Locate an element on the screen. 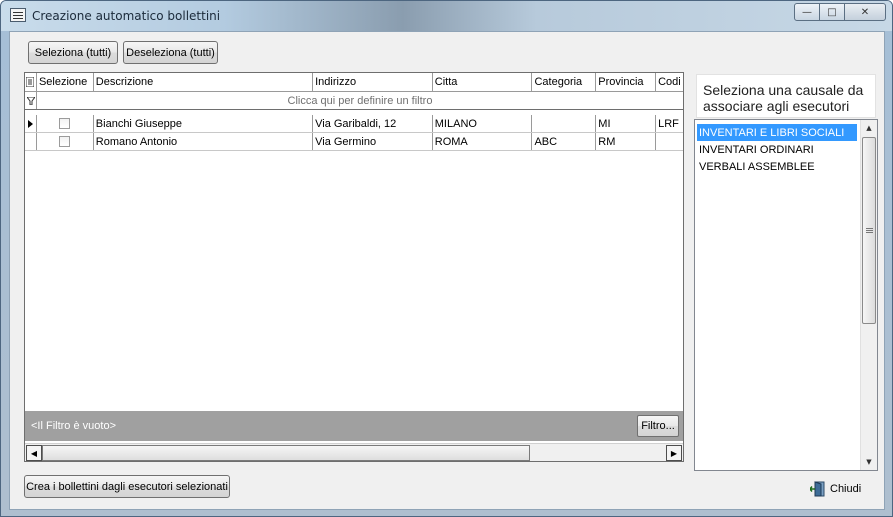 The height and width of the screenshot is (517, 893). column-chooser-icon is located at coordinates (31, 82).